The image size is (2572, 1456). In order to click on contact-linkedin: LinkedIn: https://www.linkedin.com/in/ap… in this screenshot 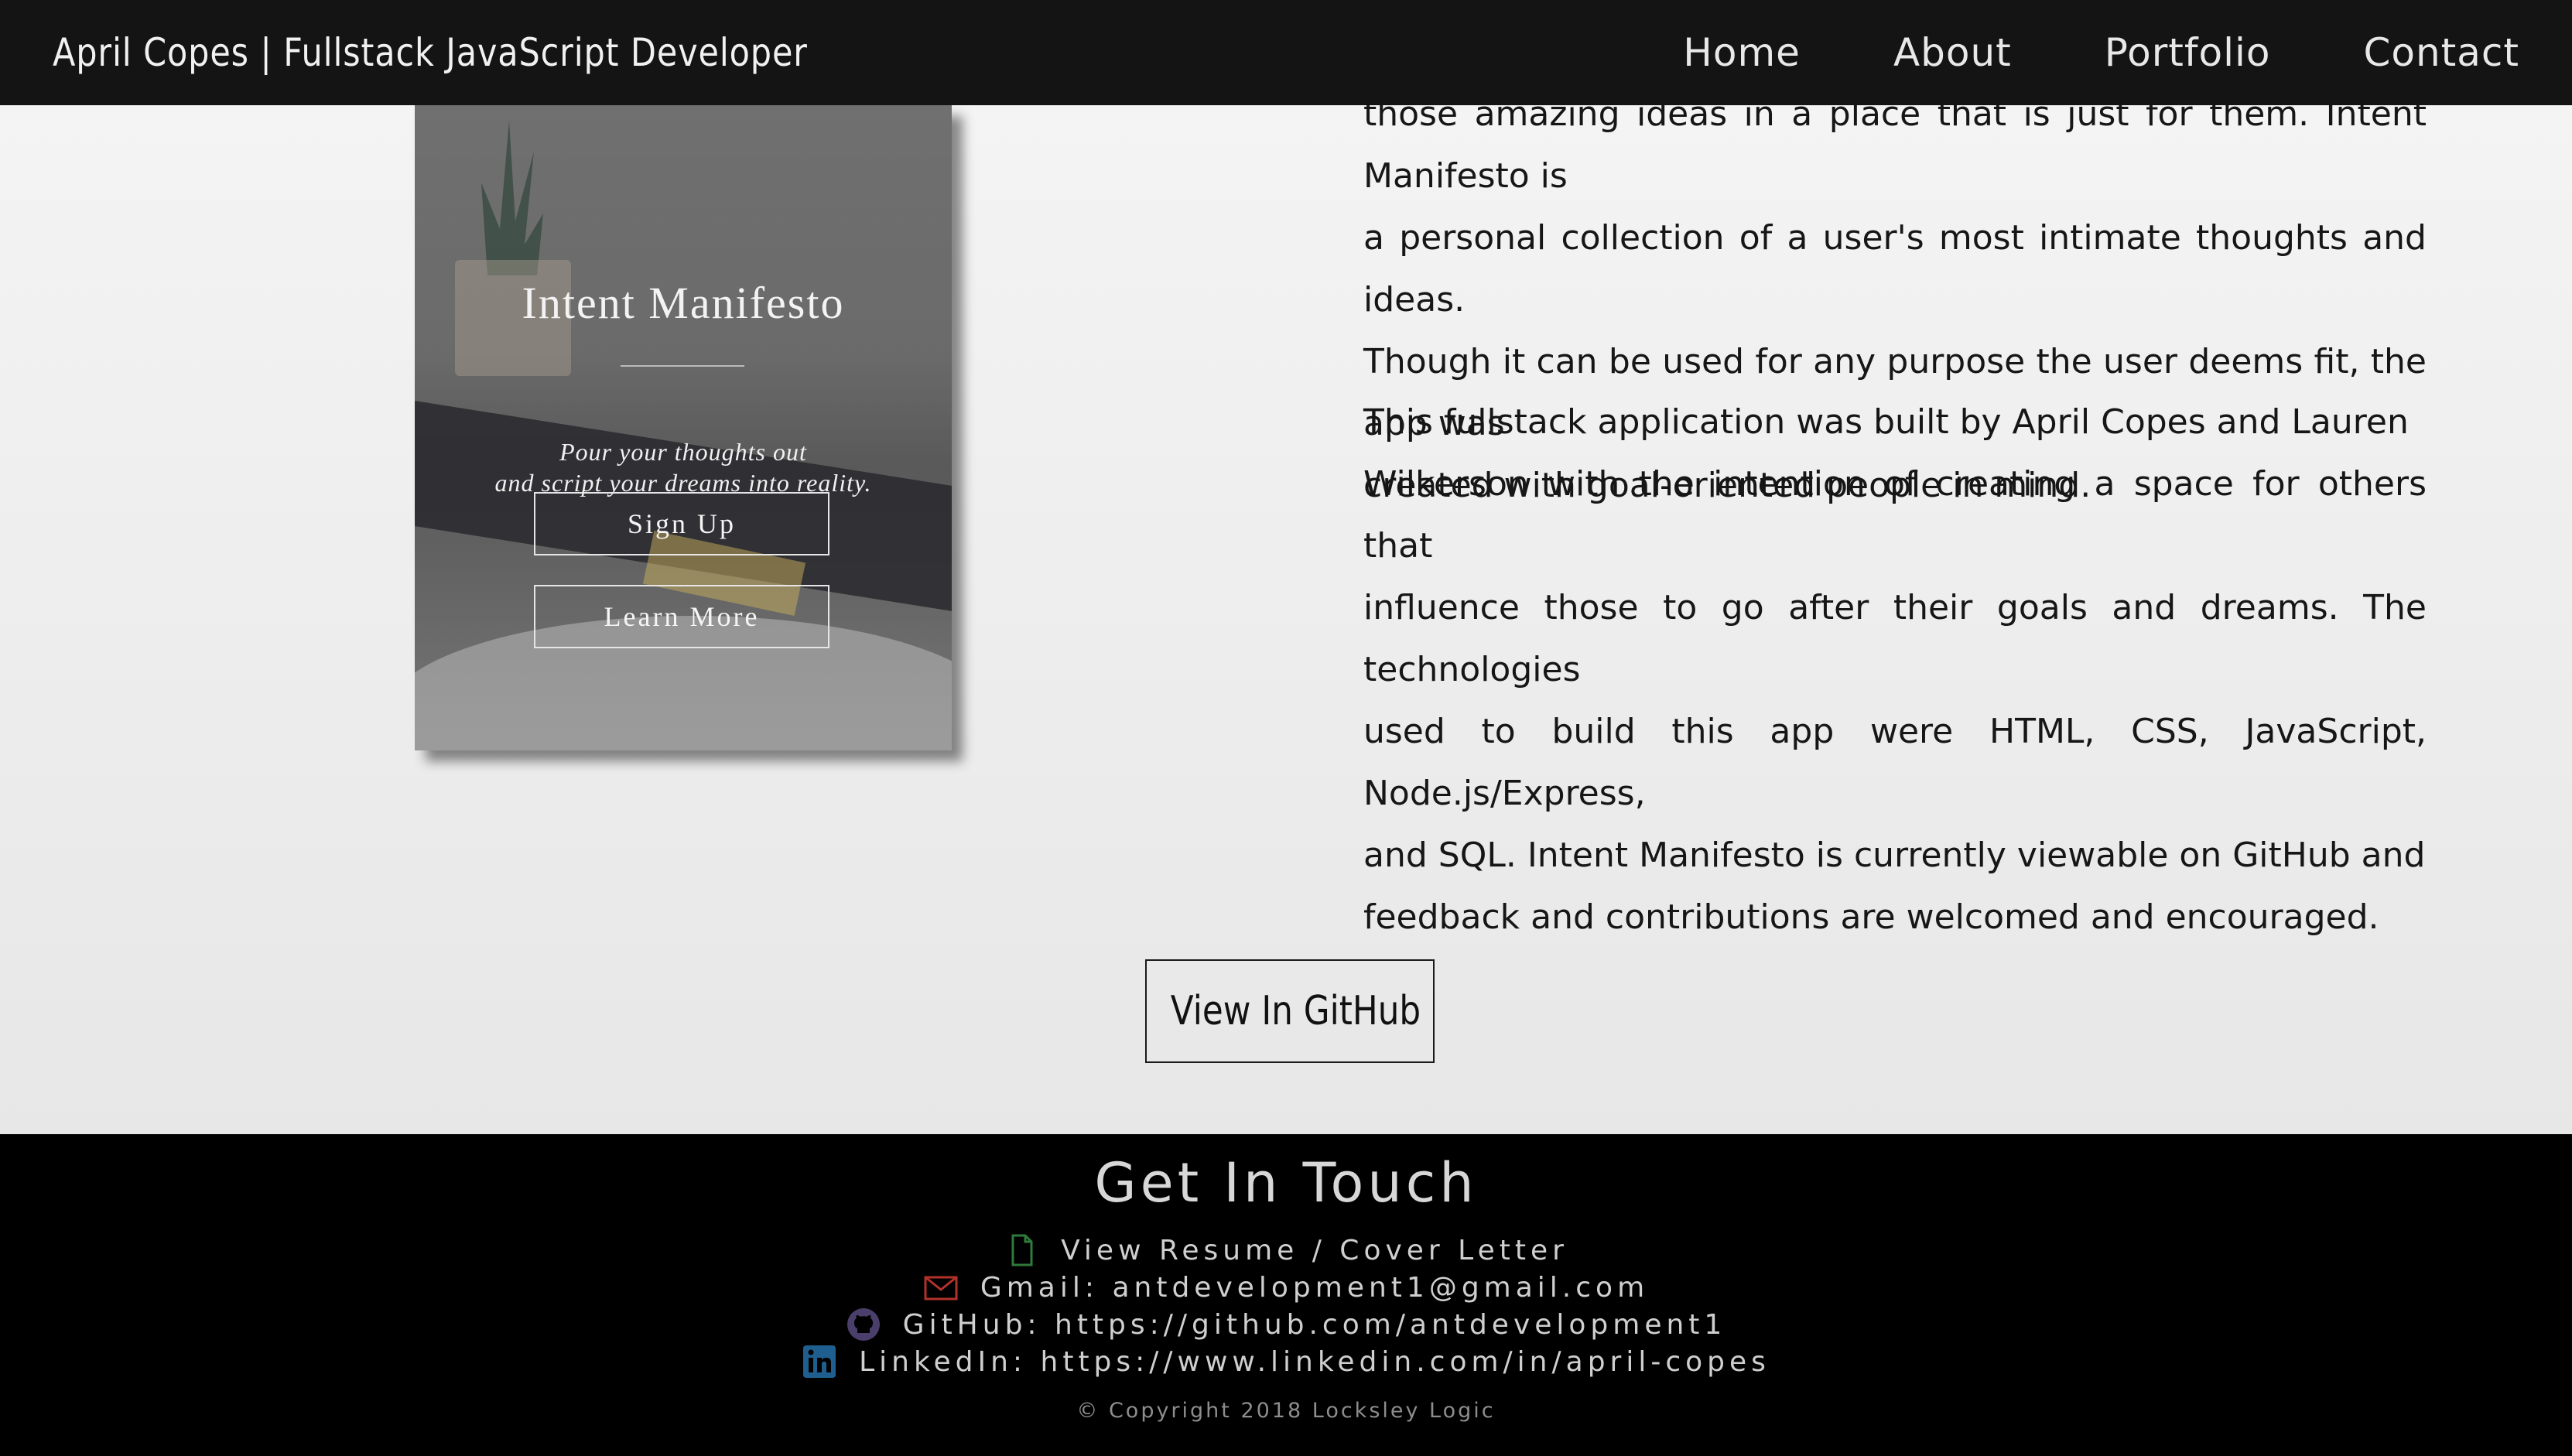, I will do `click(1286, 1362)`.